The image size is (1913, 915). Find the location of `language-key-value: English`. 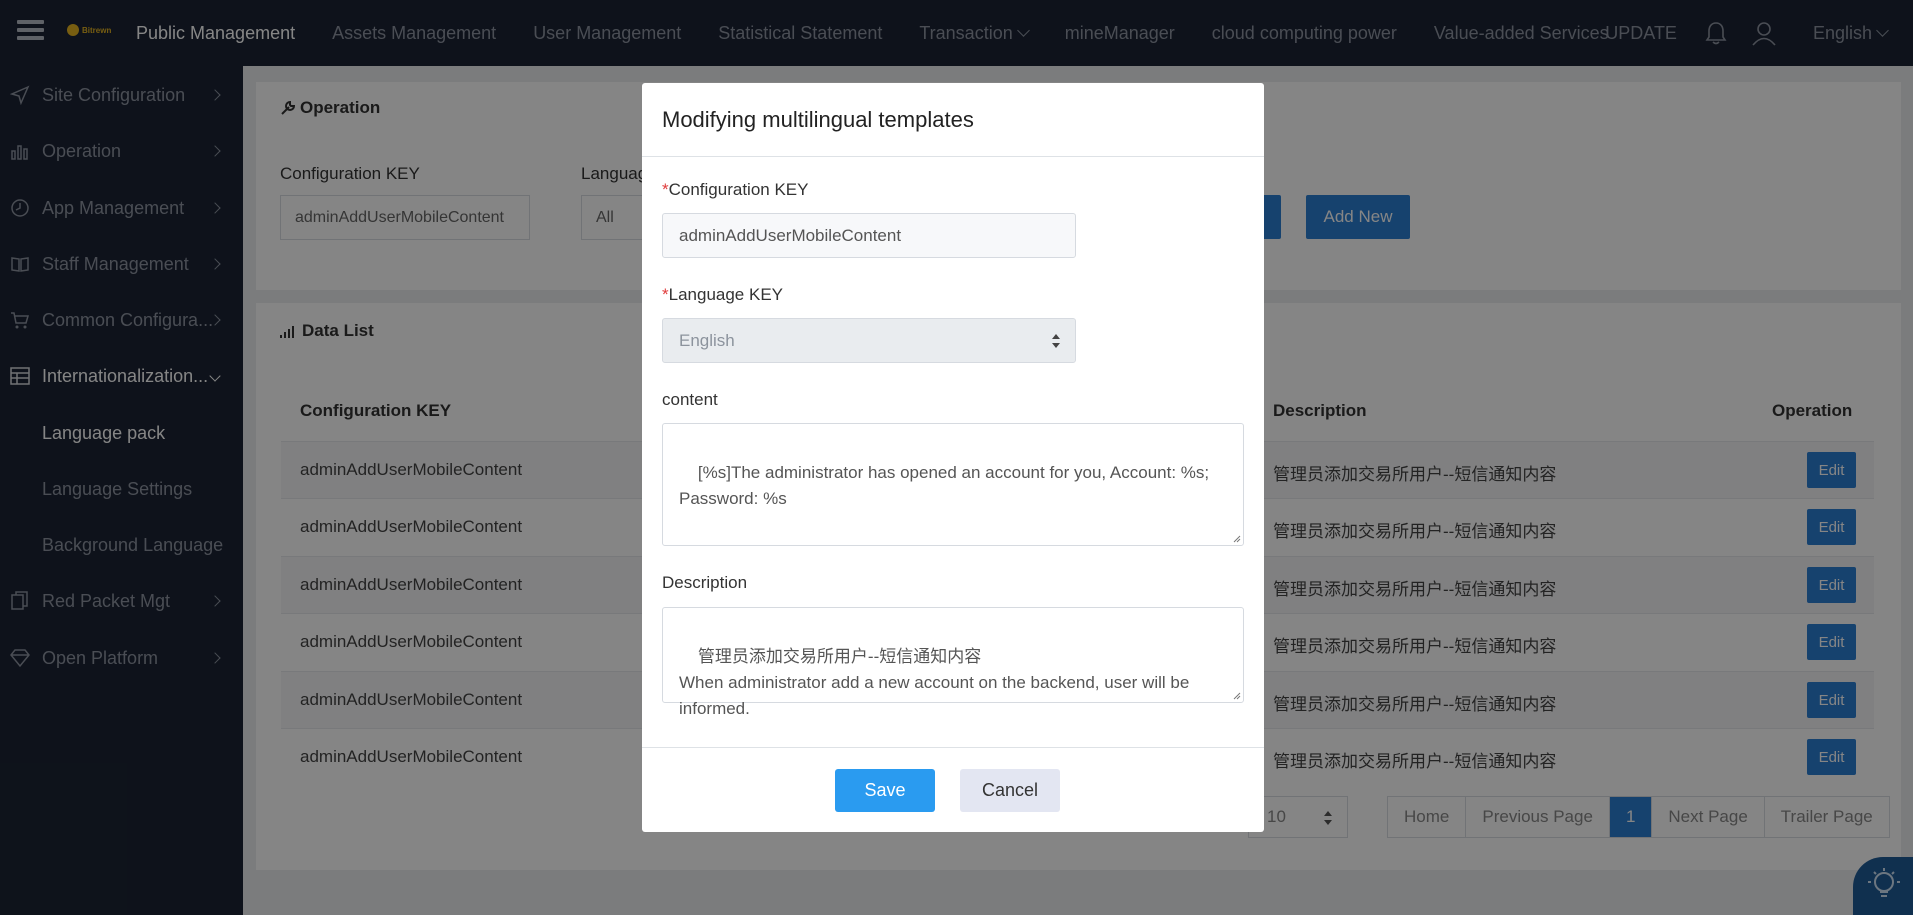

language-key-value: English is located at coordinates (707, 340).